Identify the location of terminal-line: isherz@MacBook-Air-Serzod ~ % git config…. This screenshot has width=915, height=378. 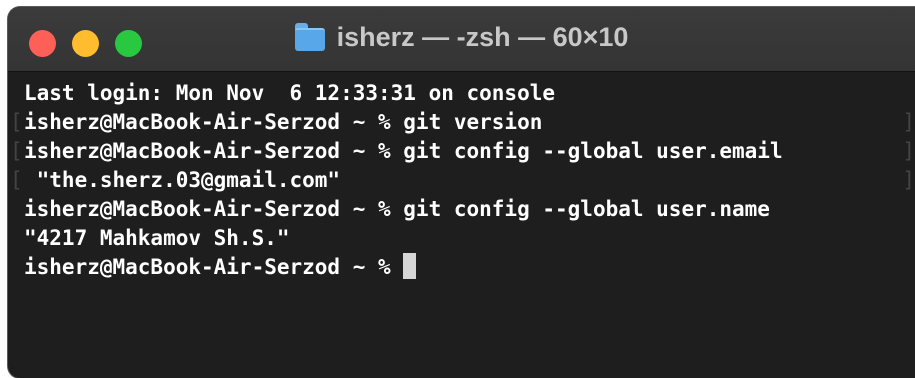
(397, 209).